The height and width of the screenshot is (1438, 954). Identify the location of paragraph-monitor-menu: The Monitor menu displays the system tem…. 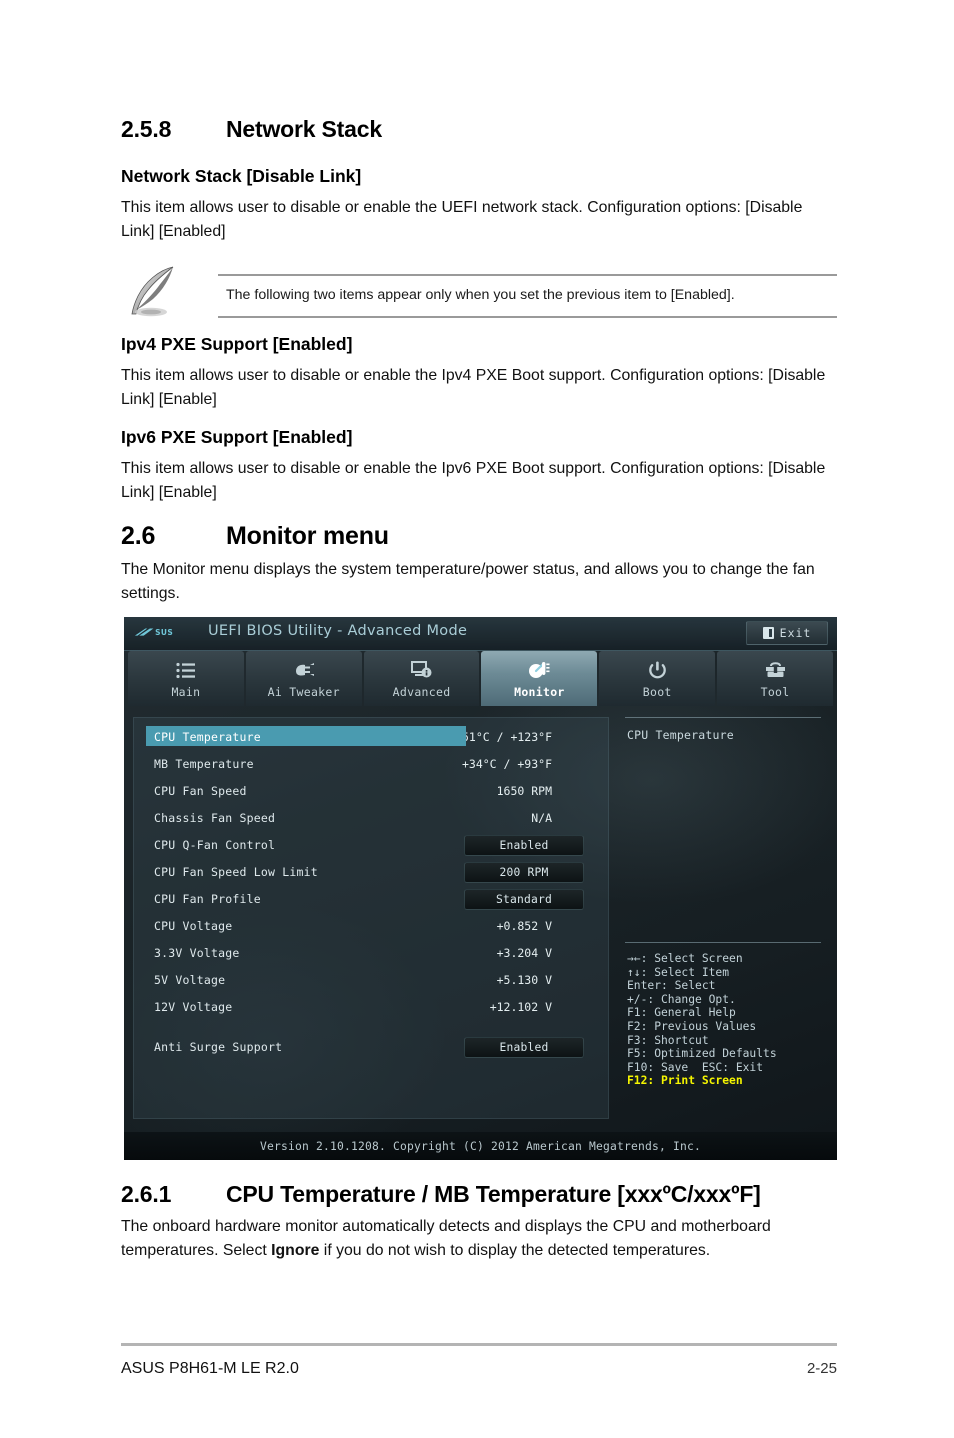
(468, 581).